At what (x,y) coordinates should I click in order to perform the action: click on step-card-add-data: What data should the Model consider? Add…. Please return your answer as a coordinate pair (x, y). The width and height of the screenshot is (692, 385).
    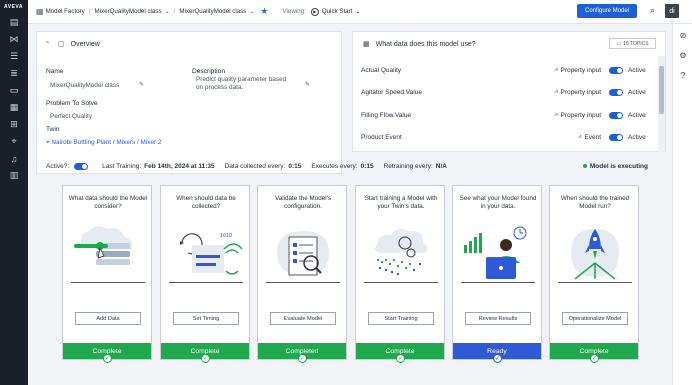
    Looking at the image, I should click on (107, 274).